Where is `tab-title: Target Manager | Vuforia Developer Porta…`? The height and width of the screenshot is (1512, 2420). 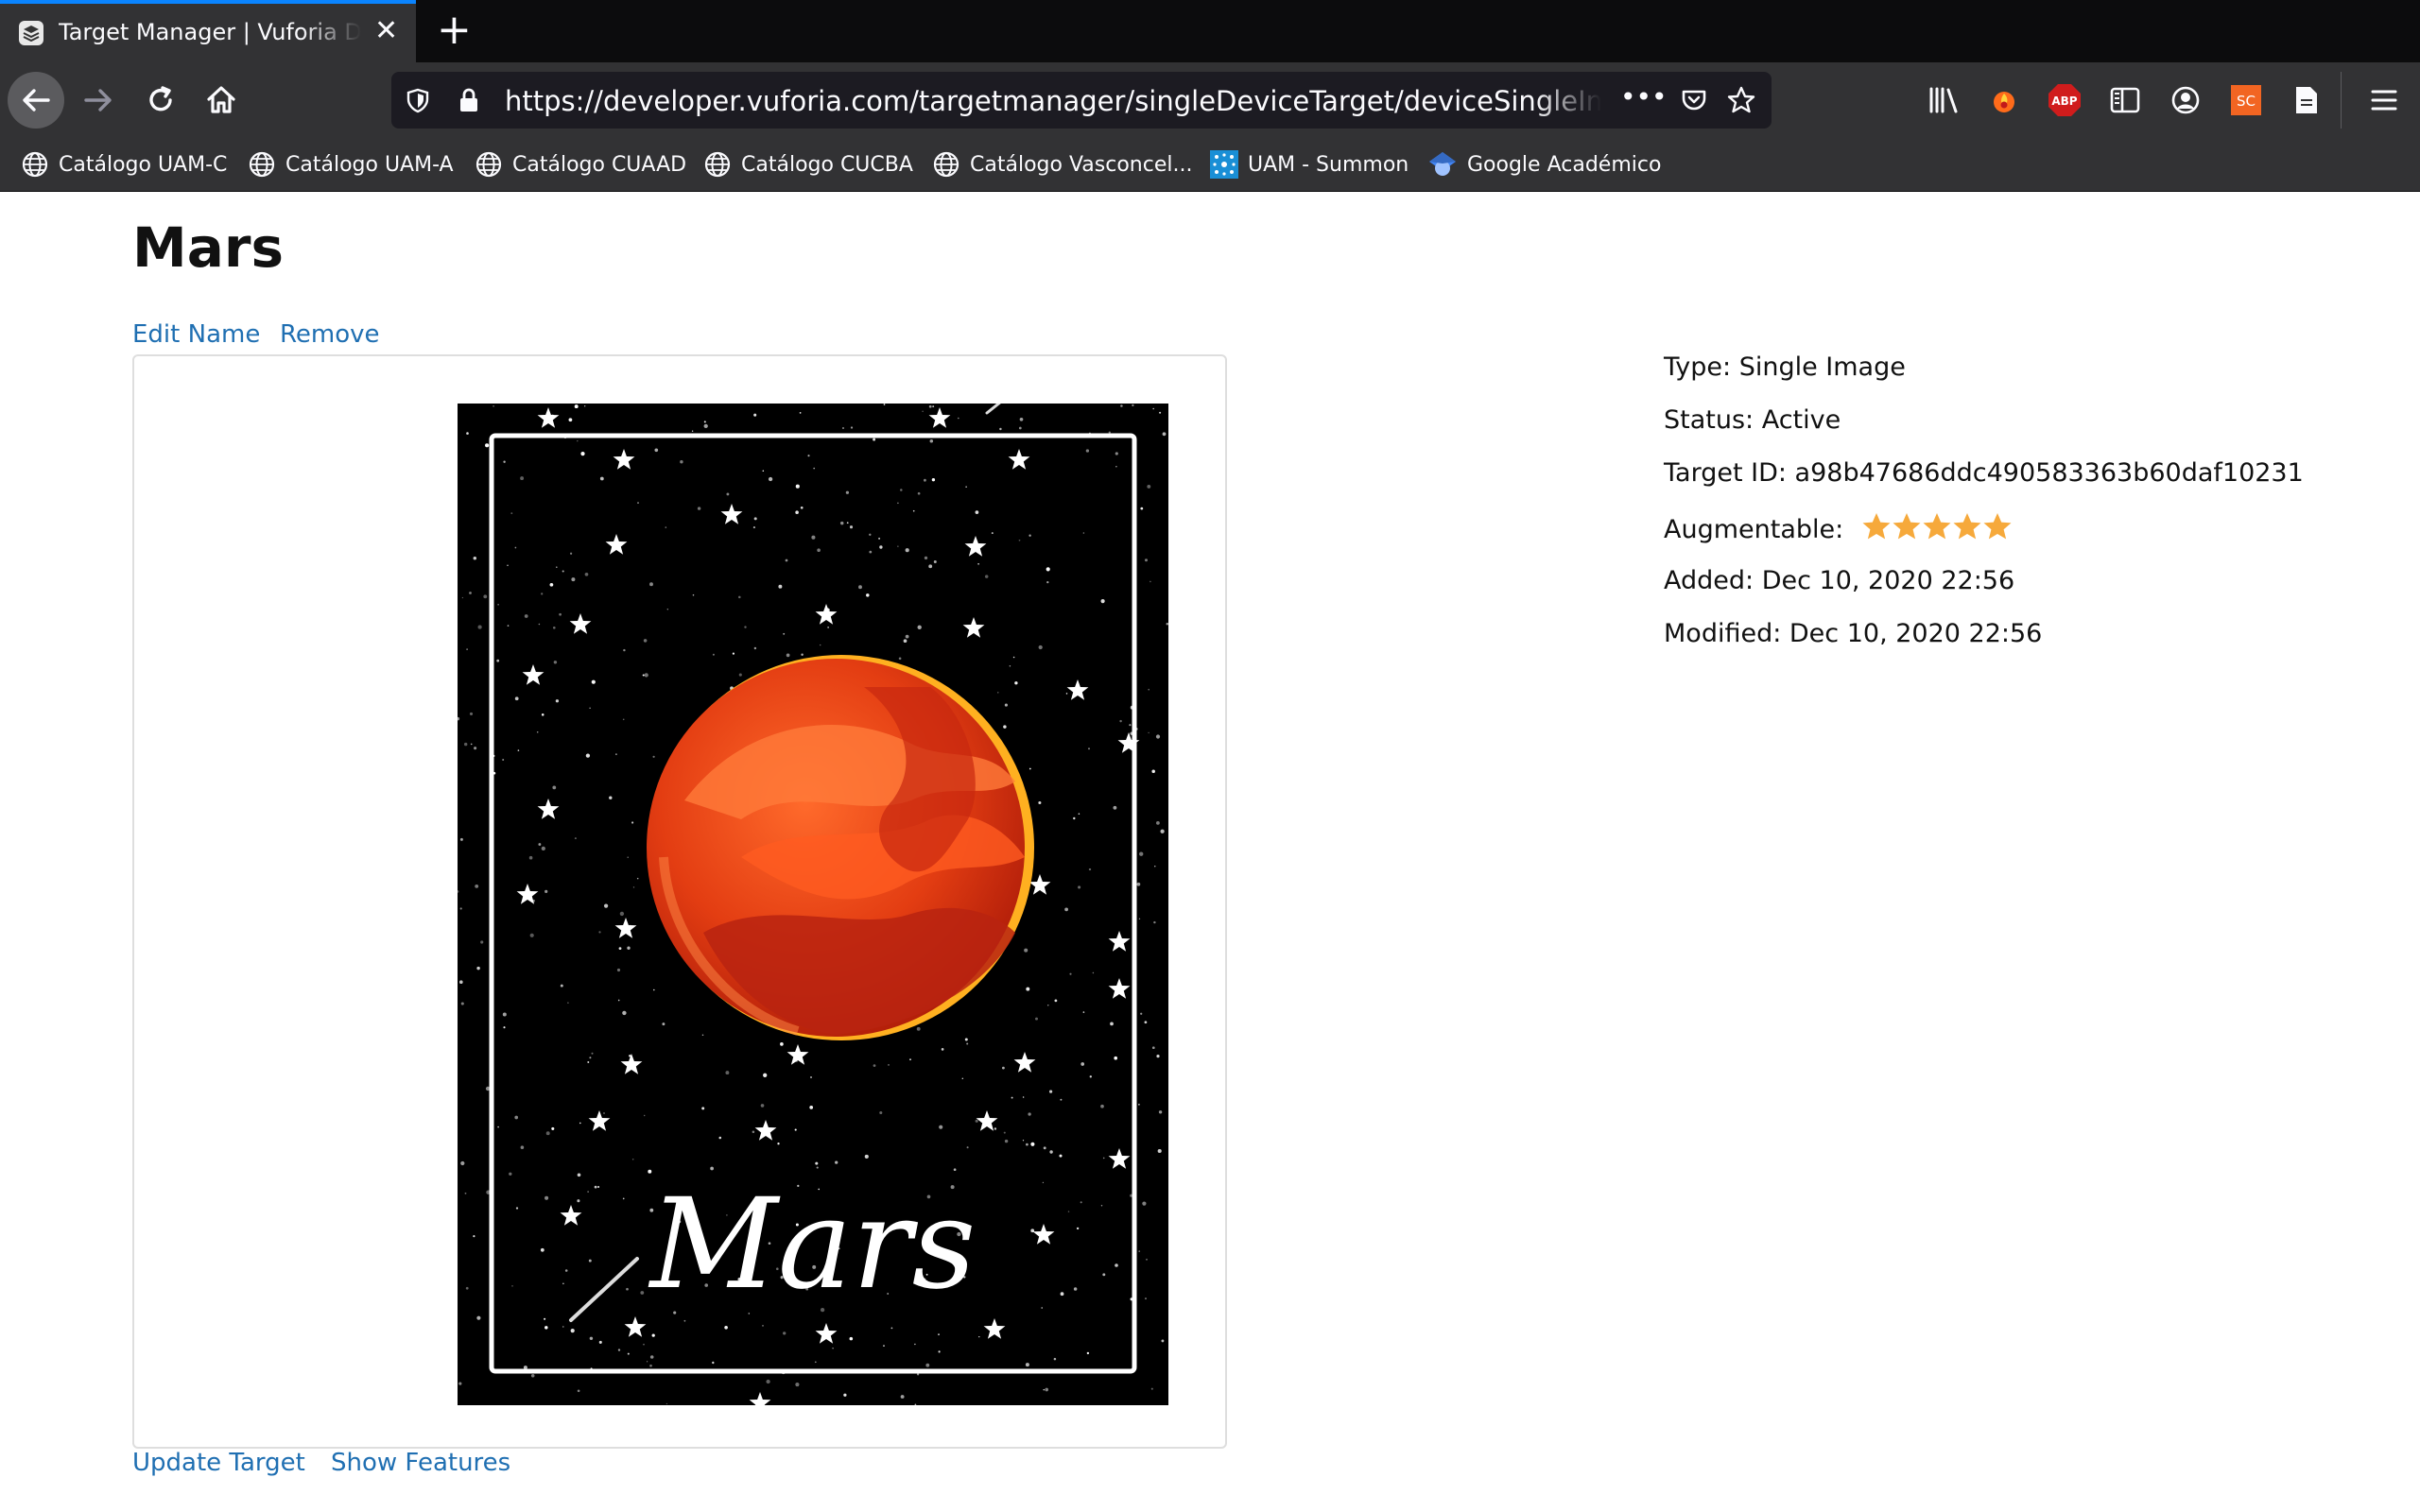 tab-title: Target Manager | Vuforia Developer Porta… is located at coordinates (210, 32).